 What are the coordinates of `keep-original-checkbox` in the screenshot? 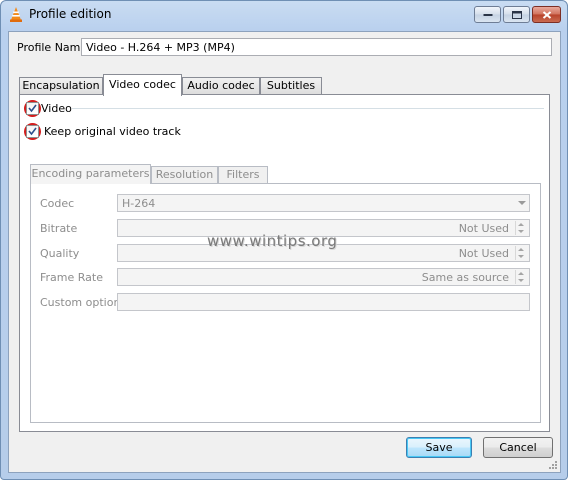 It's located at (32, 131).